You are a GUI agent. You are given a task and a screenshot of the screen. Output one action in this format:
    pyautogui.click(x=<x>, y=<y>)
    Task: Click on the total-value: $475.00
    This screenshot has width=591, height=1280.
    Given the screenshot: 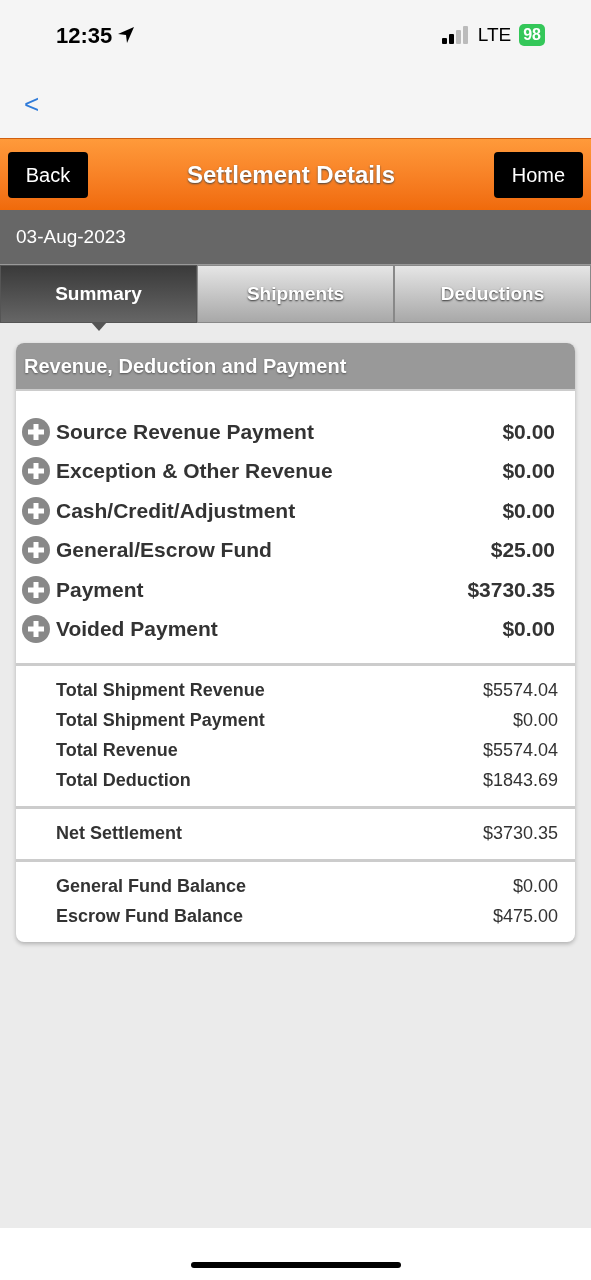 What is the action you would take?
    pyautogui.click(x=525, y=916)
    